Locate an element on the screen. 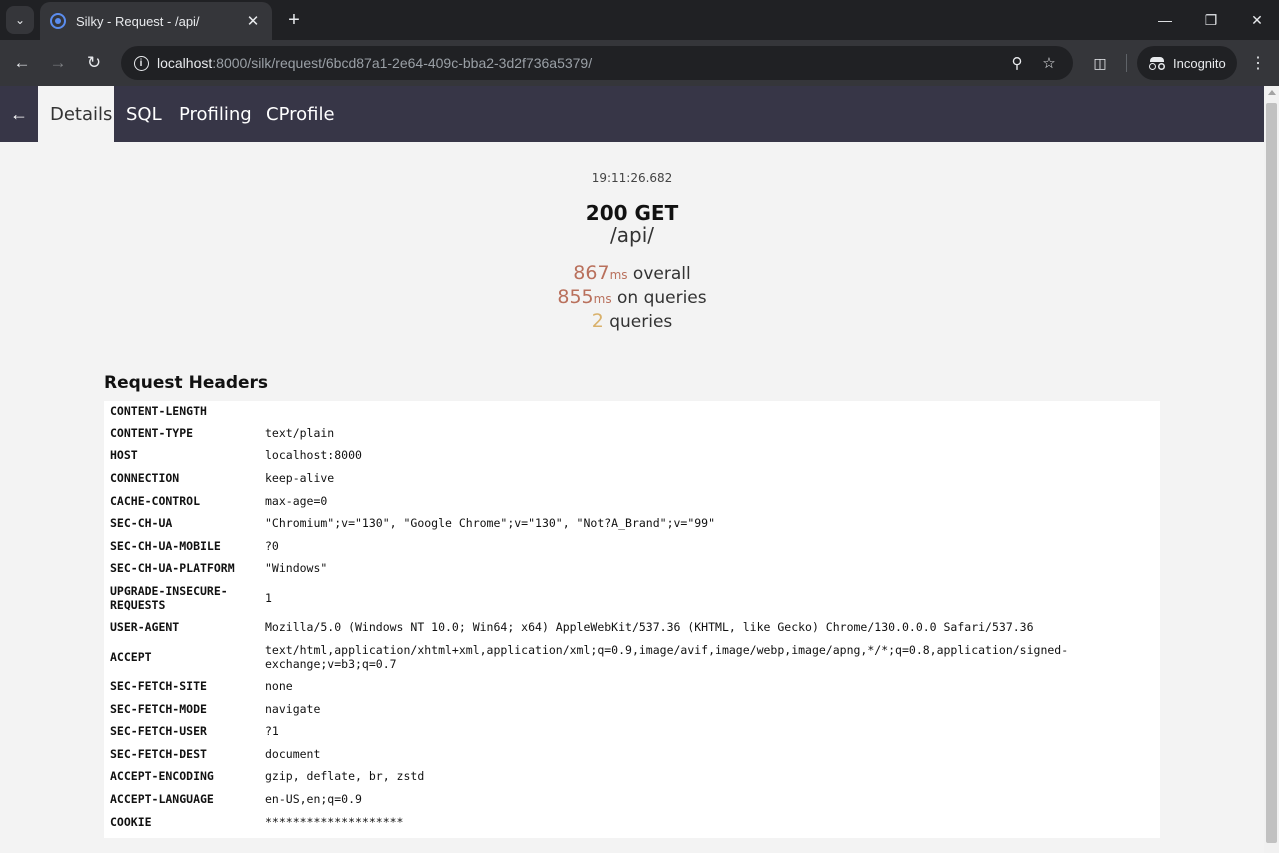 Image resolution: width=1279 pixels, height=853 pixels. status-method: 200 GET is located at coordinates (632, 213).